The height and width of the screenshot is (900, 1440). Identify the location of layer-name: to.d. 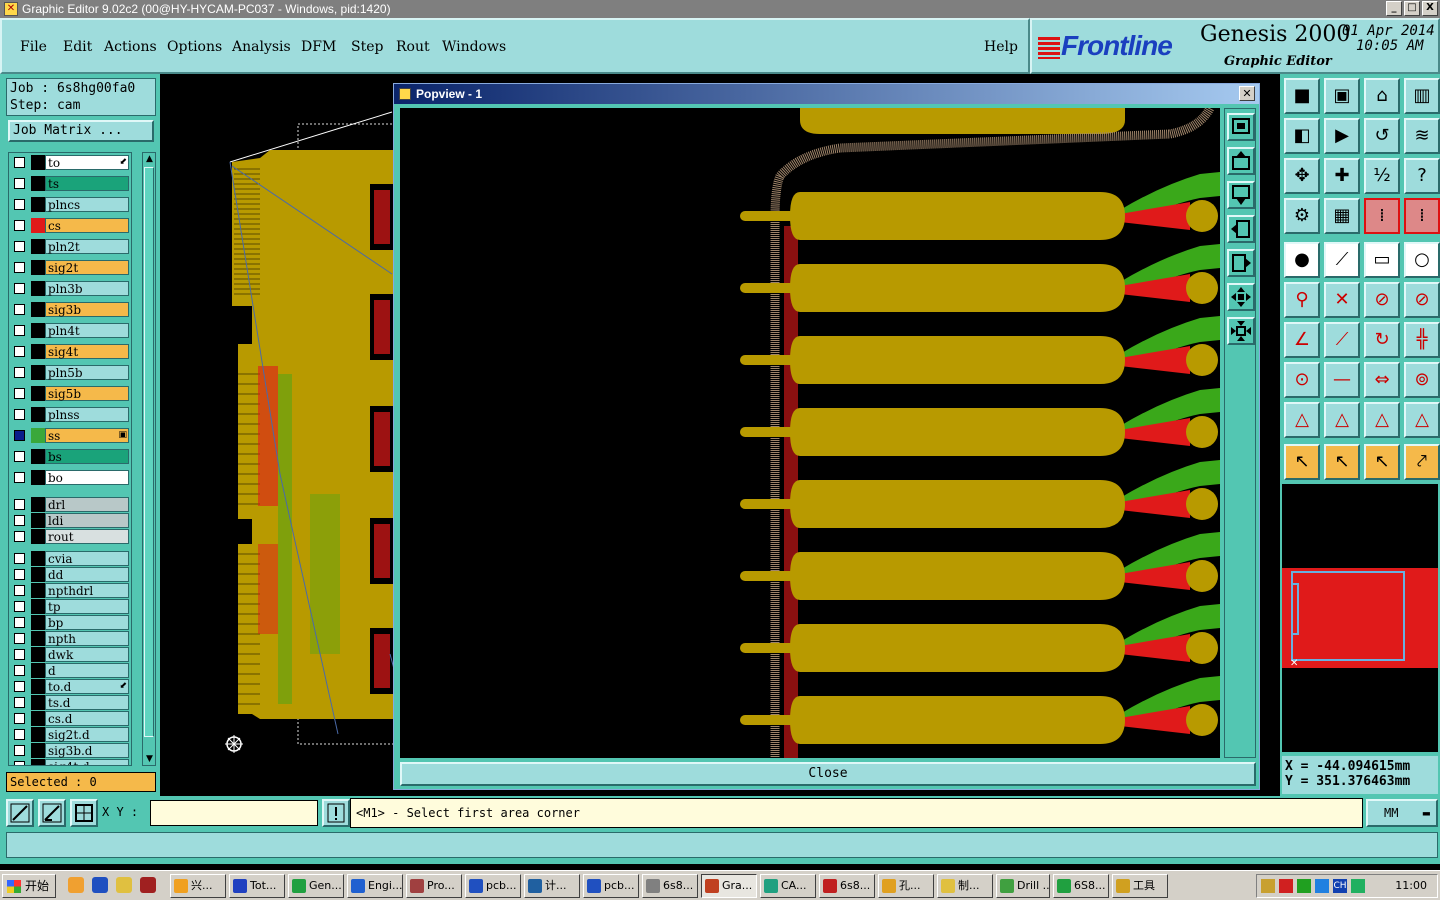
(87, 686).